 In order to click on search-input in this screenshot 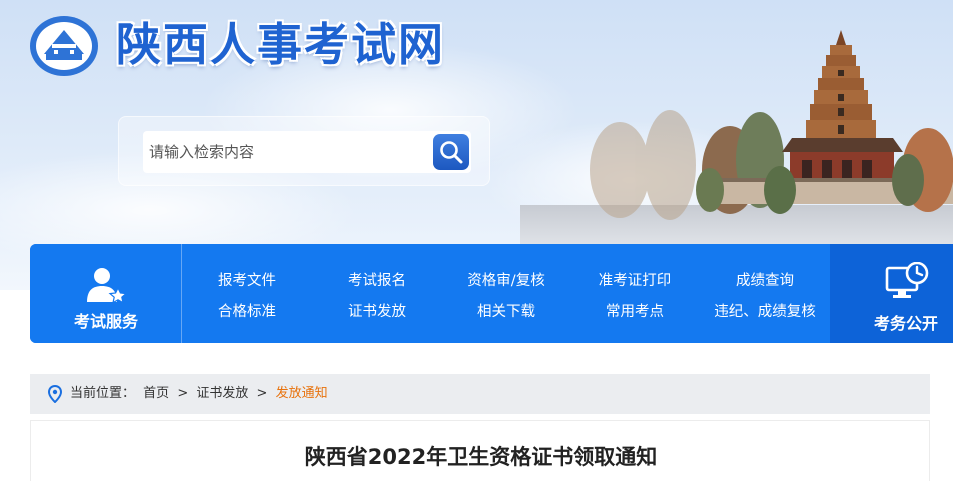, I will do `click(287, 152)`.